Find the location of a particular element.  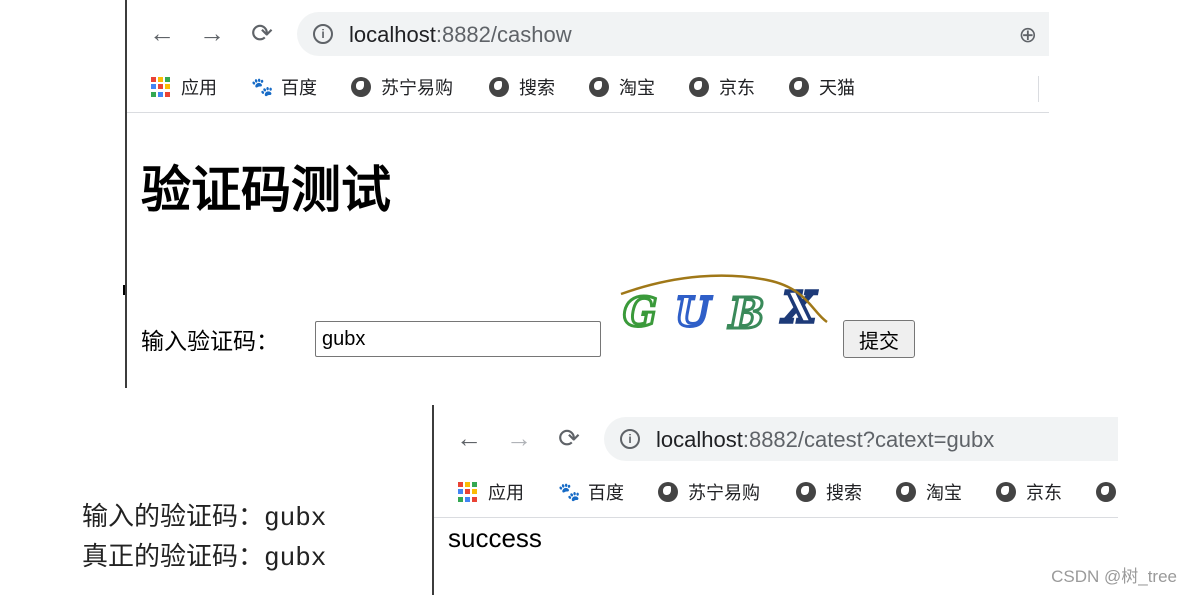

console-line-input: 输入的验证码：gubx is located at coordinates (204, 518).